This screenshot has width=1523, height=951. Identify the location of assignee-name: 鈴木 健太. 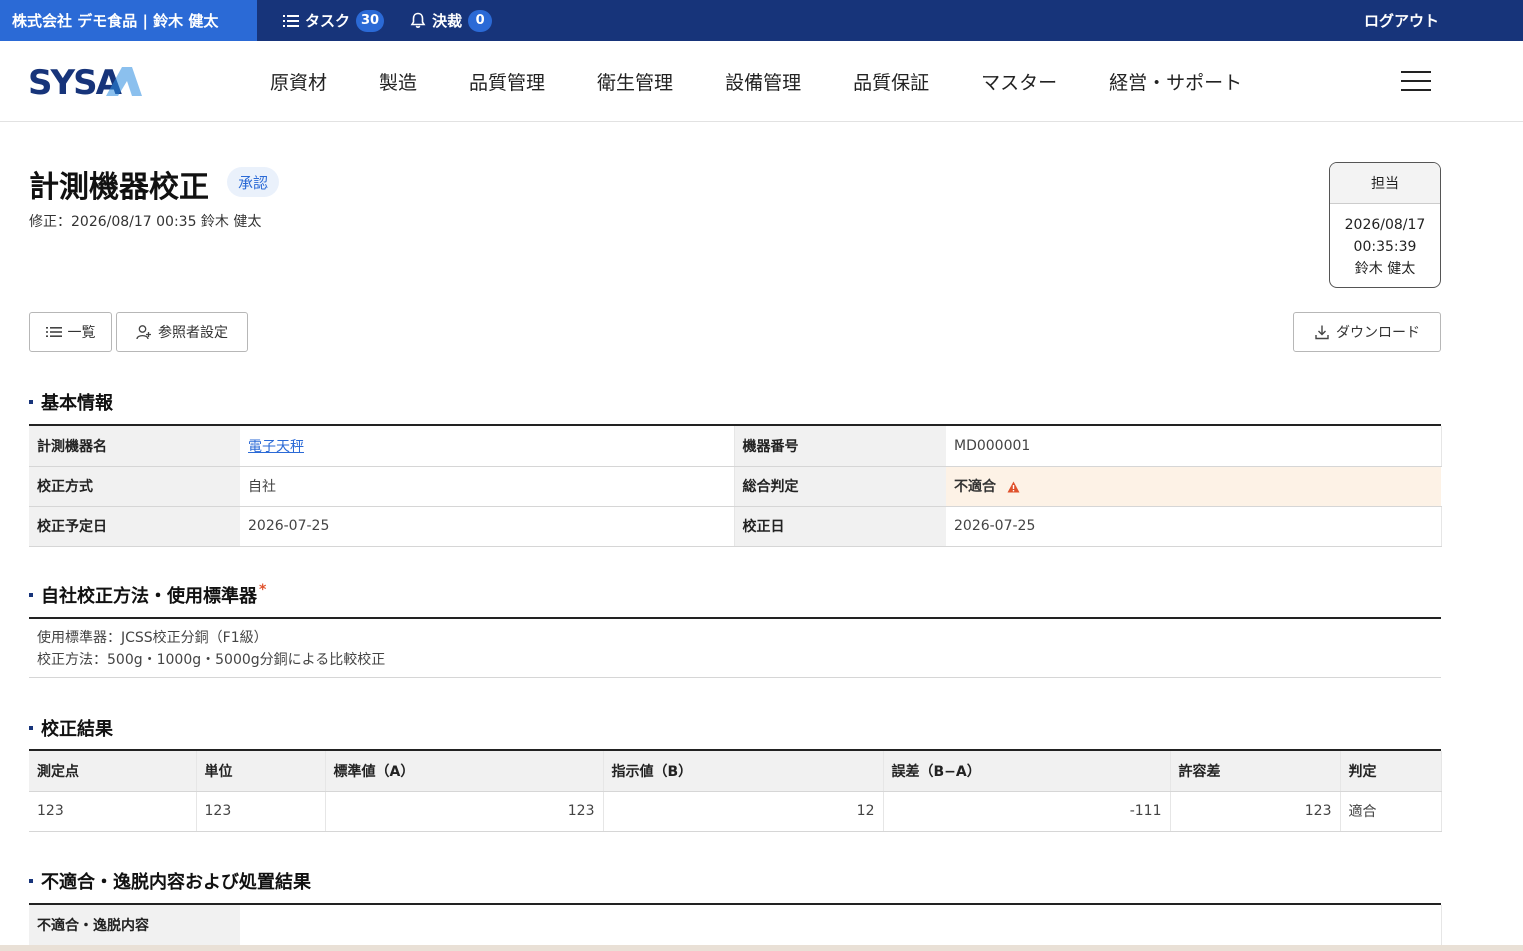
(1385, 269).